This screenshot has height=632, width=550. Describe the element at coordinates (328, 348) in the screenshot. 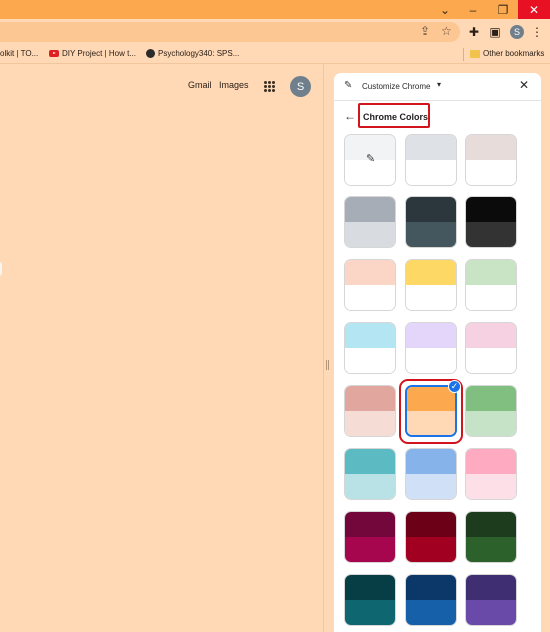

I see `side-panel-divider` at that location.